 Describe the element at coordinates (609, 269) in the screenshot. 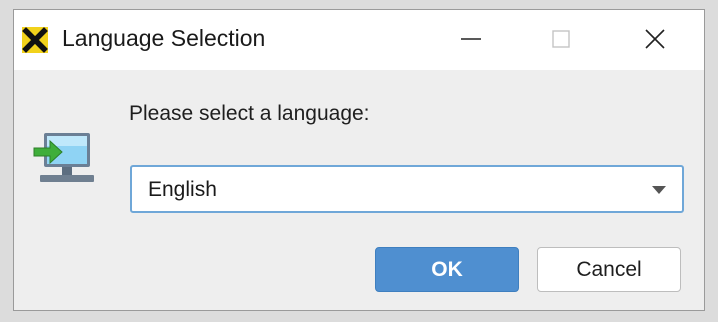

I see `cancel-button: Cancel` at that location.